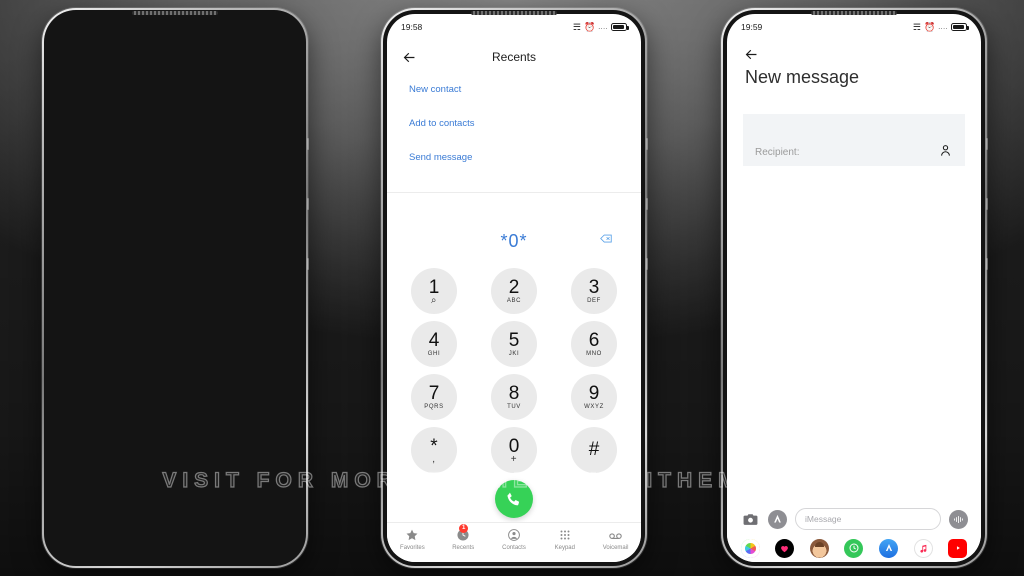 Image resolution: width=1024 pixels, height=576 pixels. What do you see at coordinates (434, 300) in the screenshot?
I see `key-sub: ⌕` at bounding box center [434, 300].